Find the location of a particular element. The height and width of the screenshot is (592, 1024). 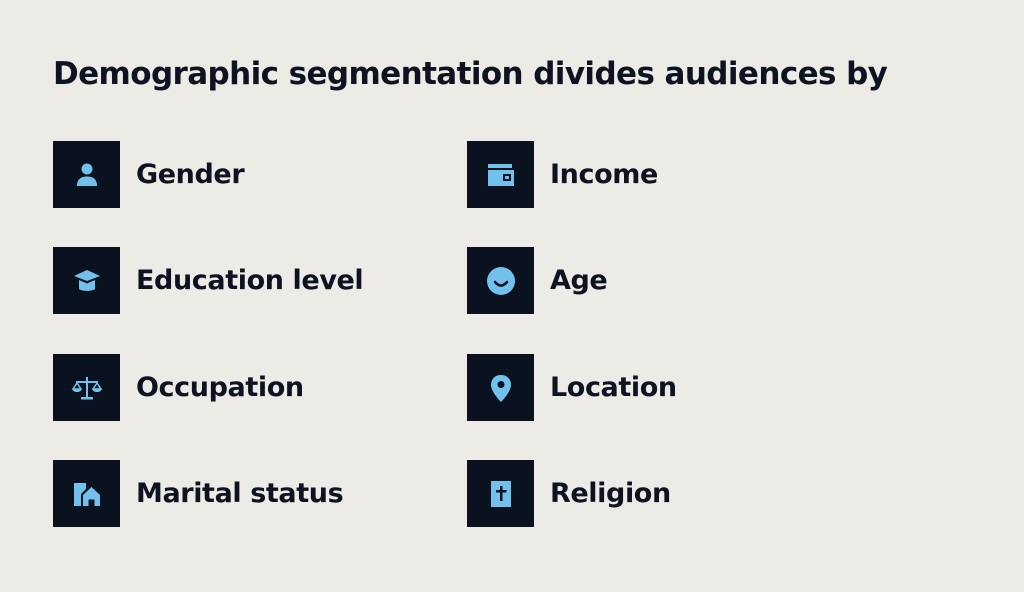

segment-age: Age is located at coordinates (537, 280).